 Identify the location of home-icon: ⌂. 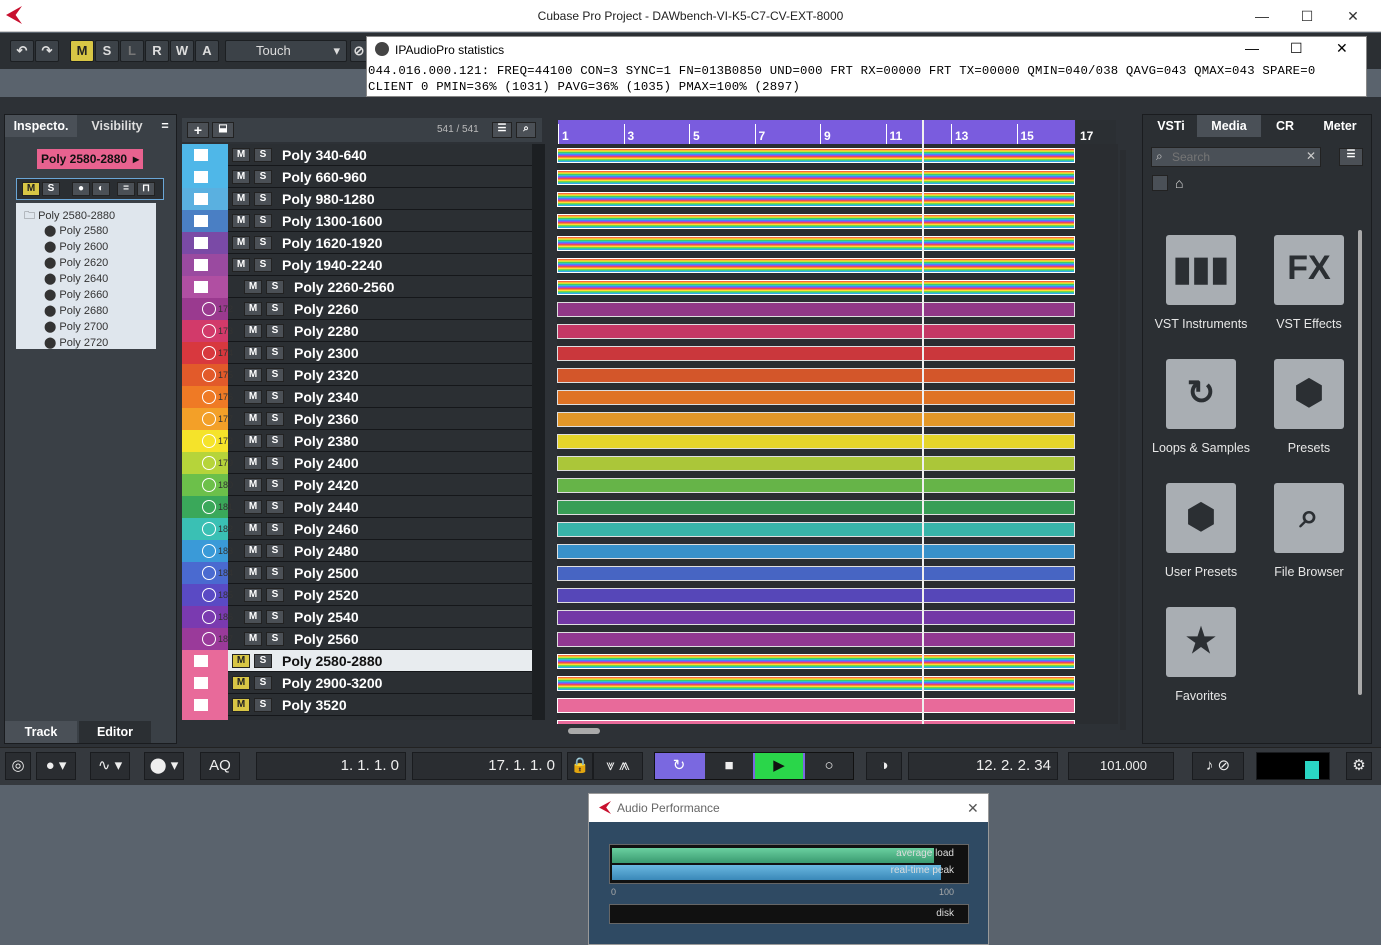
(1179, 183).